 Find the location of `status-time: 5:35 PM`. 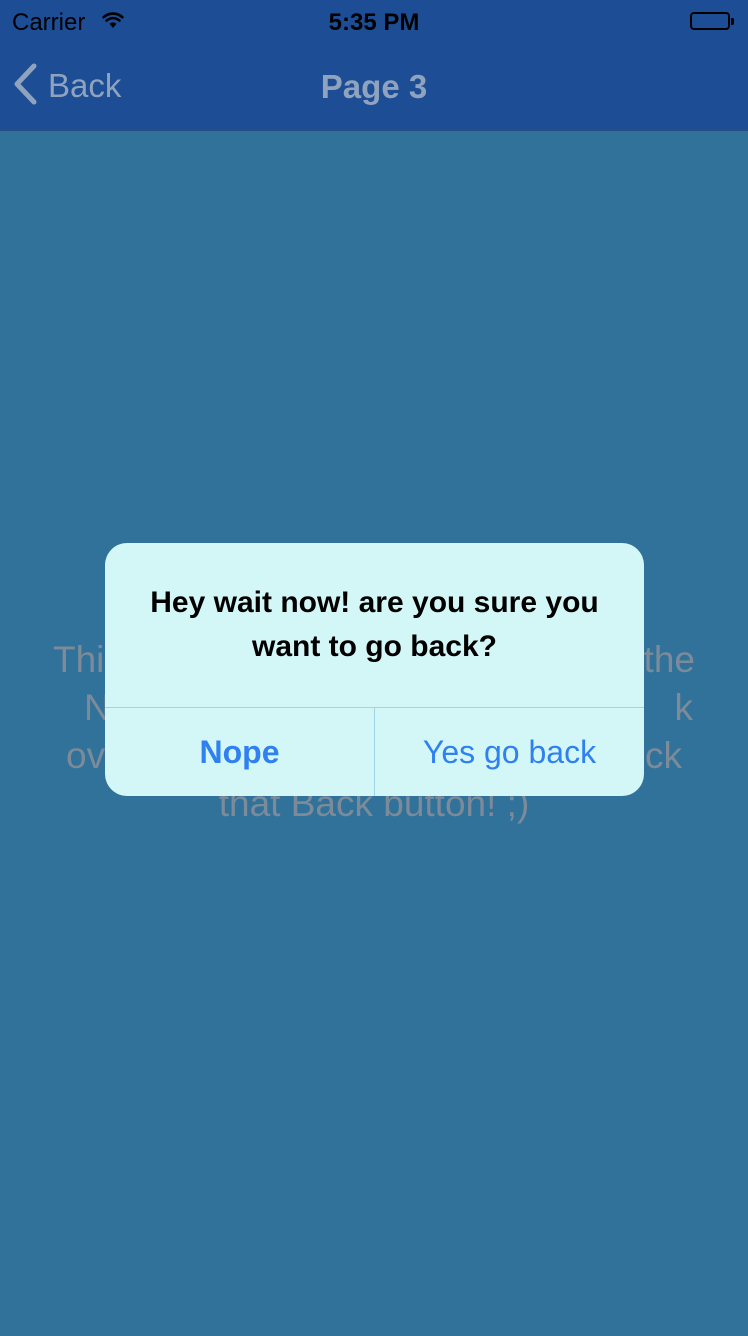

status-time: 5:35 PM is located at coordinates (374, 22).